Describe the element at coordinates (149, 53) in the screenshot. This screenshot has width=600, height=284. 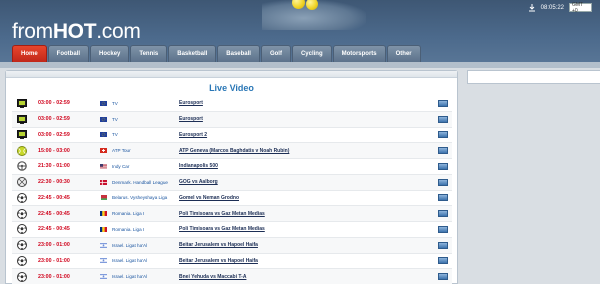
I see `tab-tennis: Tennis` at that location.